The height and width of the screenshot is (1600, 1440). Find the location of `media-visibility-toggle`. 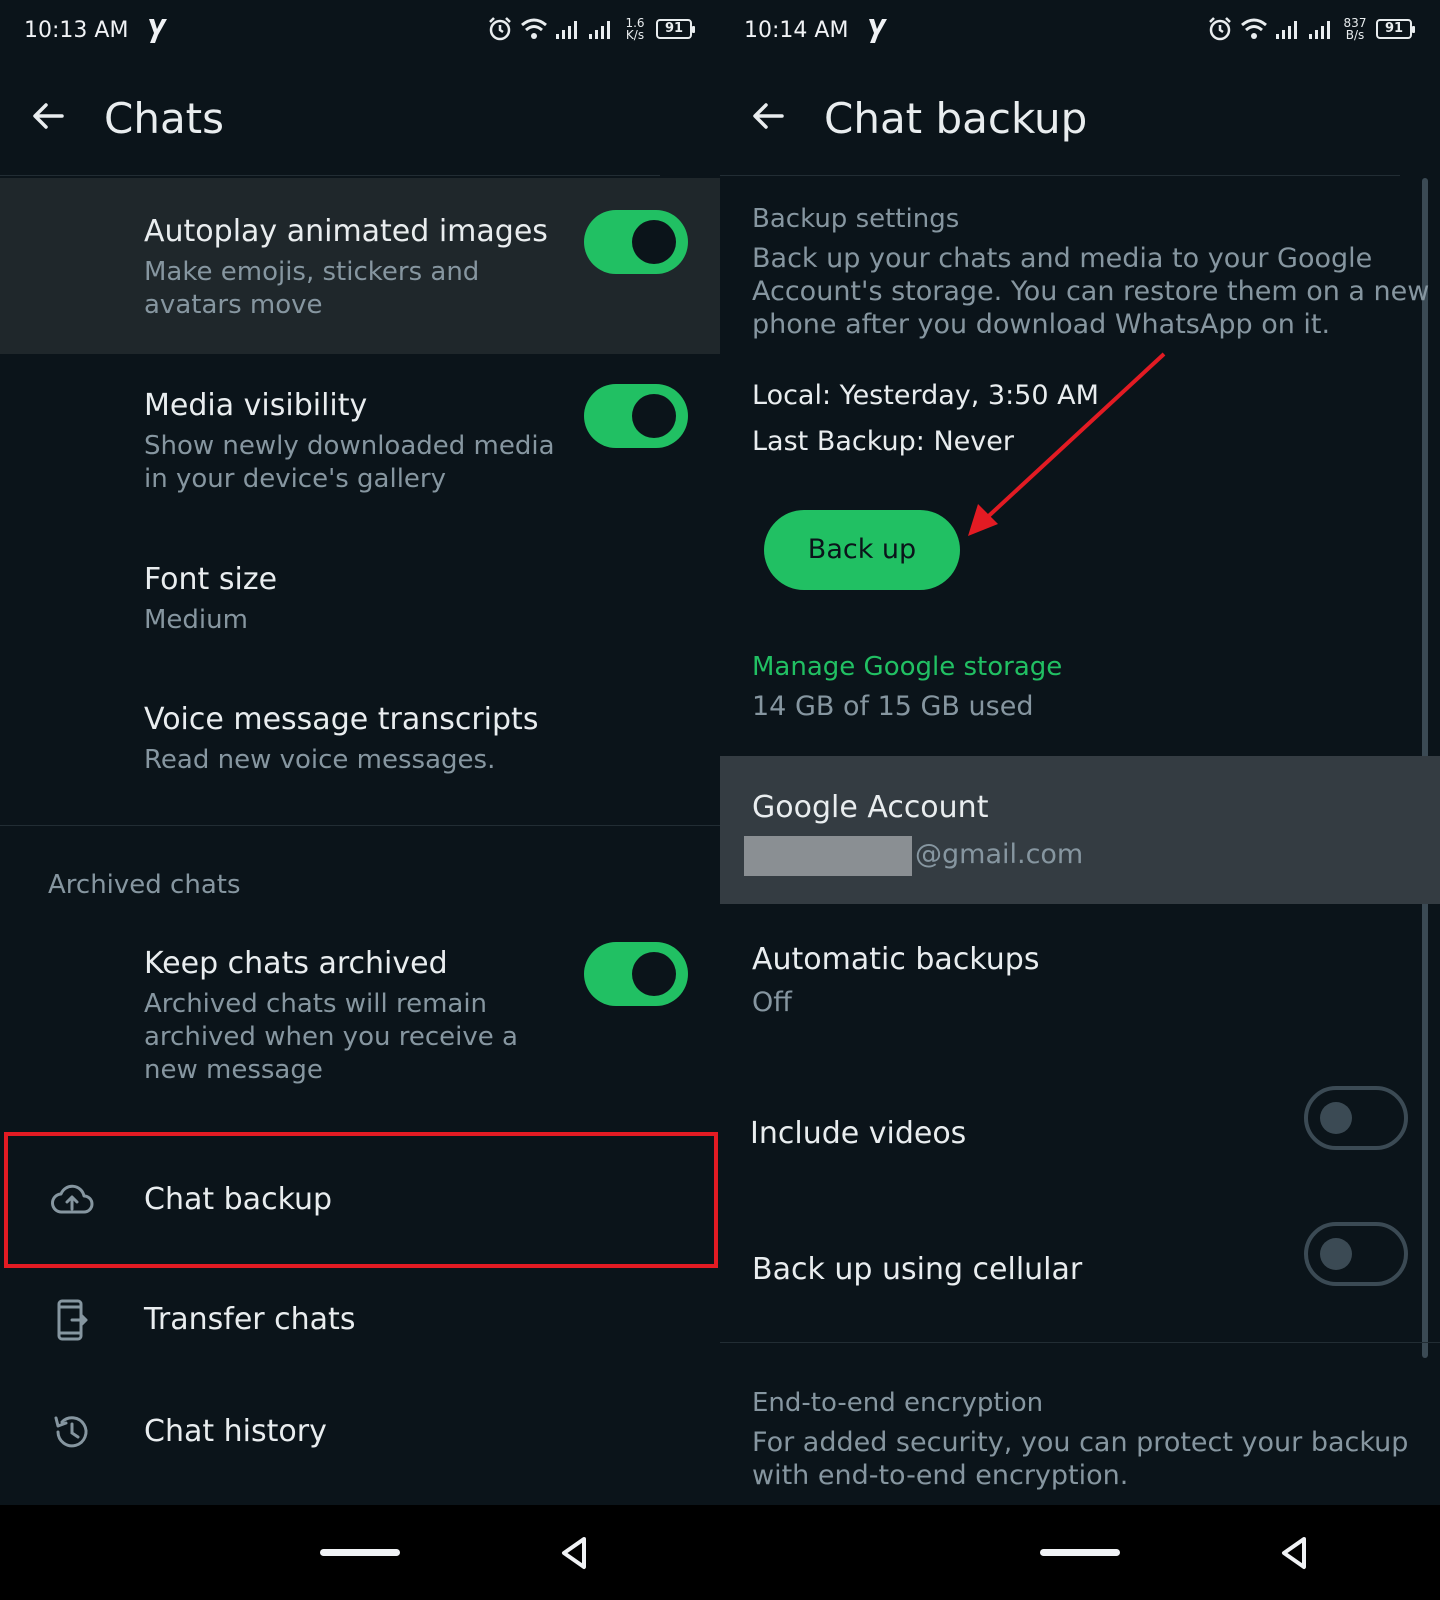

media-visibility-toggle is located at coordinates (636, 416).